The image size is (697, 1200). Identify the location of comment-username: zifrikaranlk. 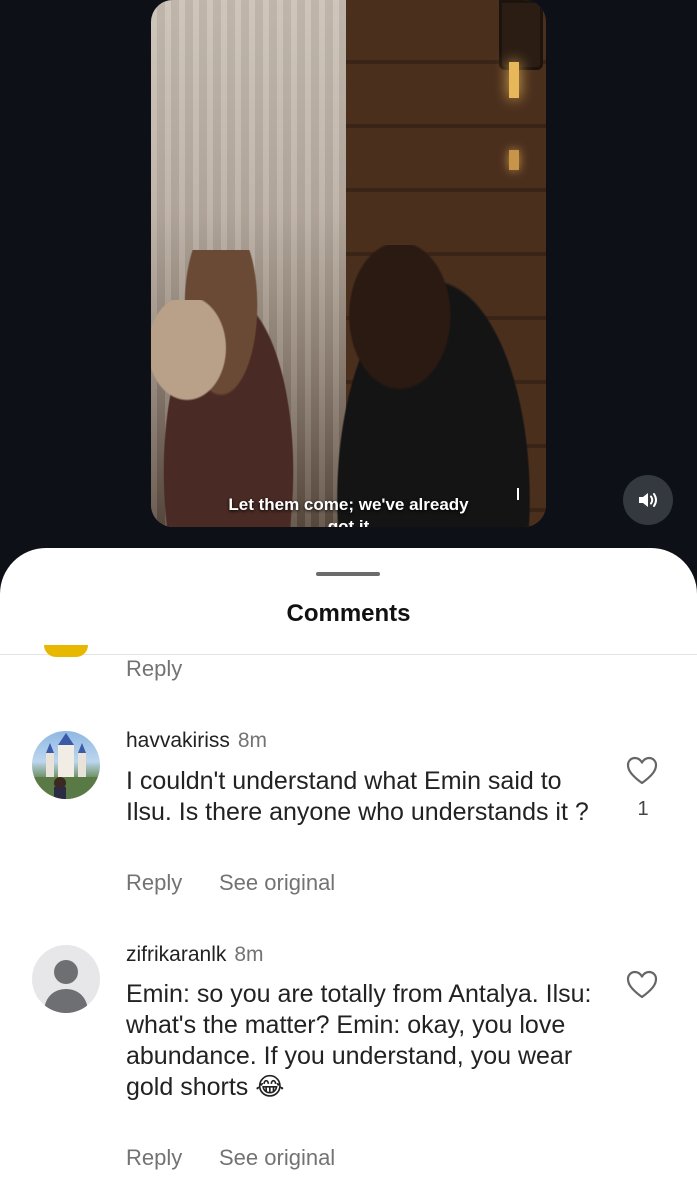
(176, 954).